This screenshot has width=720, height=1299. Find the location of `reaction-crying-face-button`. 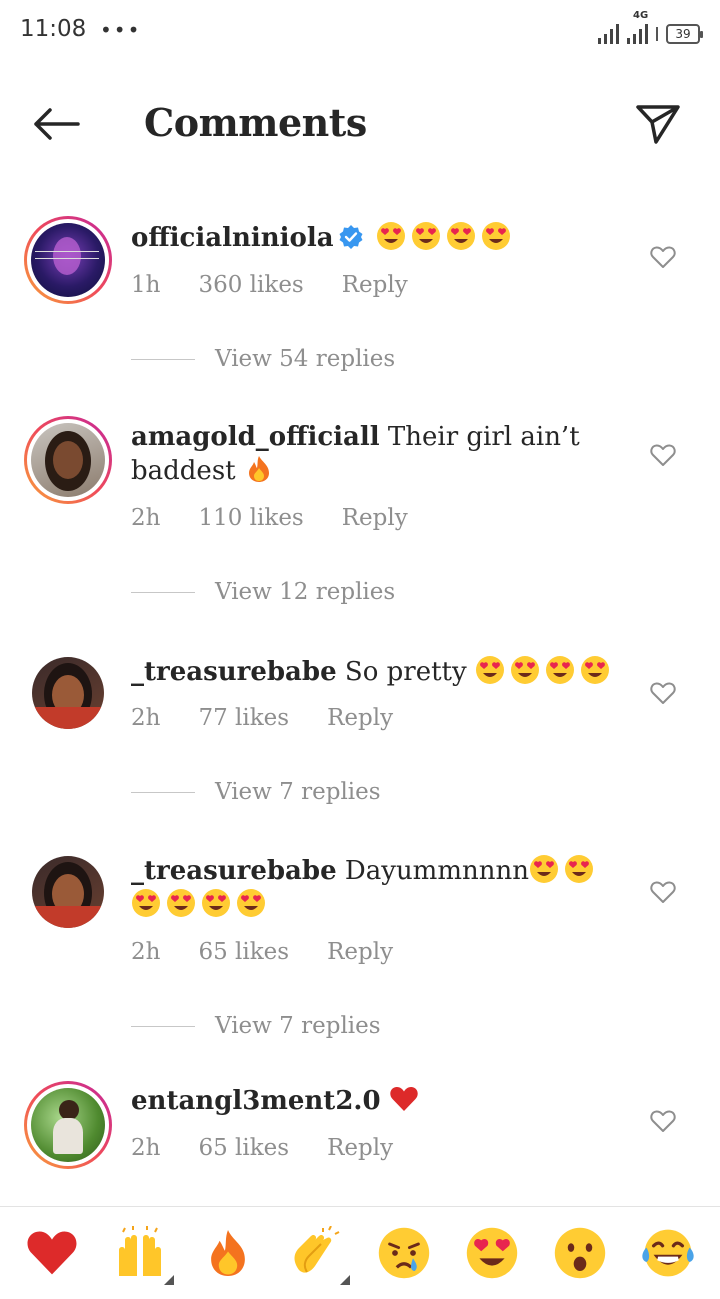

reaction-crying-face-button is located at coordinates (404, 1253).